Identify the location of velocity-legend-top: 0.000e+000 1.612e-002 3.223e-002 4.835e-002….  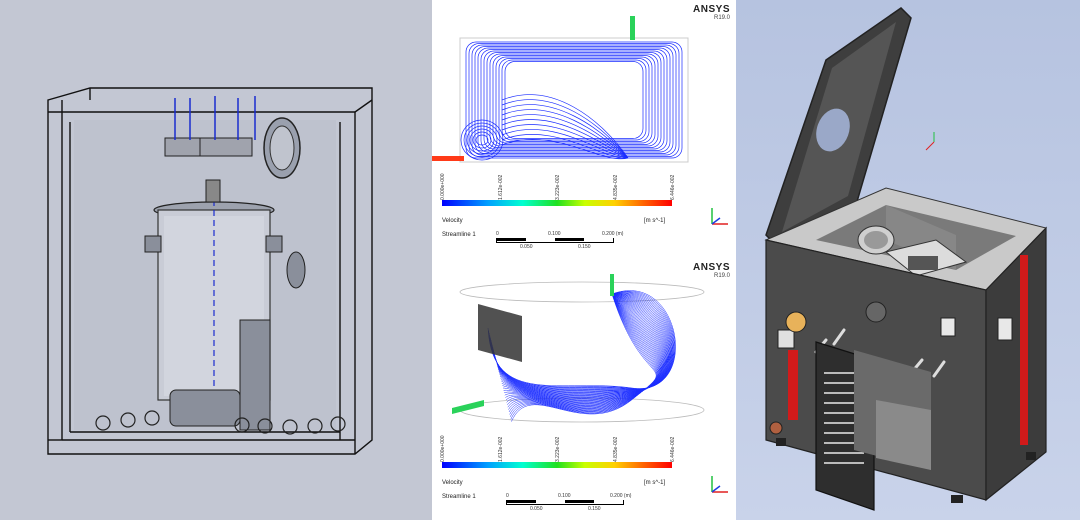
(558, 188).